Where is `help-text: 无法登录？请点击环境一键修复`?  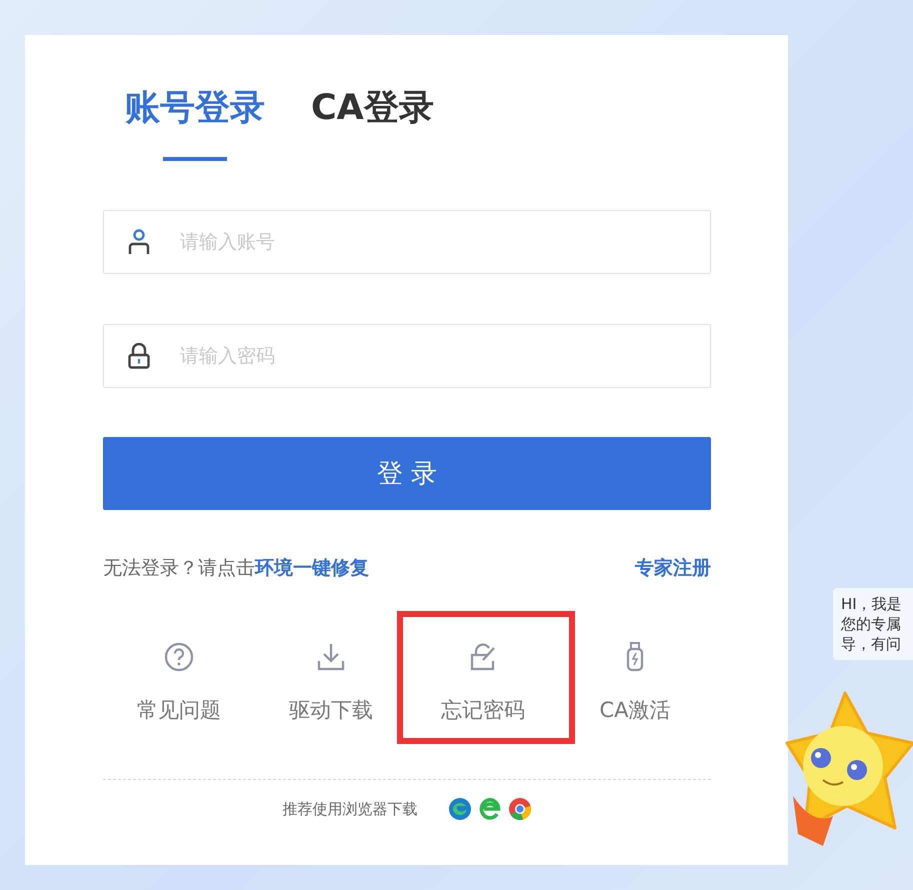
help-text: 无法登录？请点击环境一键修复 is located at coordinates (236, 568).